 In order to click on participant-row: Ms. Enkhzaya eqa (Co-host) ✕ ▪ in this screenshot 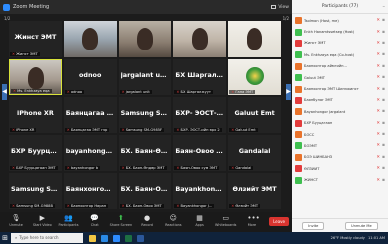, I will do `click(340, 54)`.